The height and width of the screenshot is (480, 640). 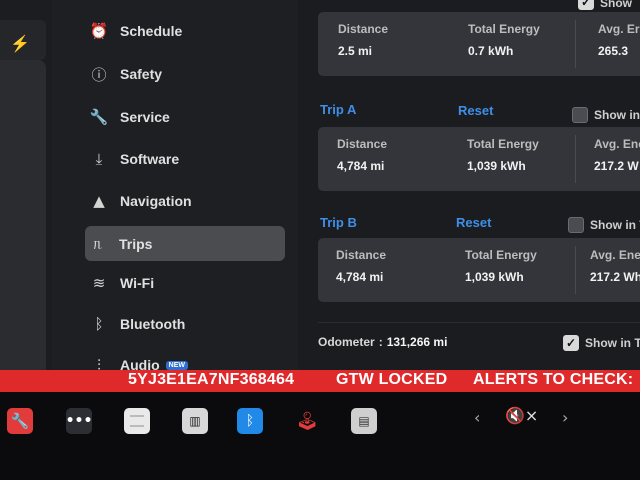 I want to click on calendar-icon: ▥, so click(x=195, y=421).